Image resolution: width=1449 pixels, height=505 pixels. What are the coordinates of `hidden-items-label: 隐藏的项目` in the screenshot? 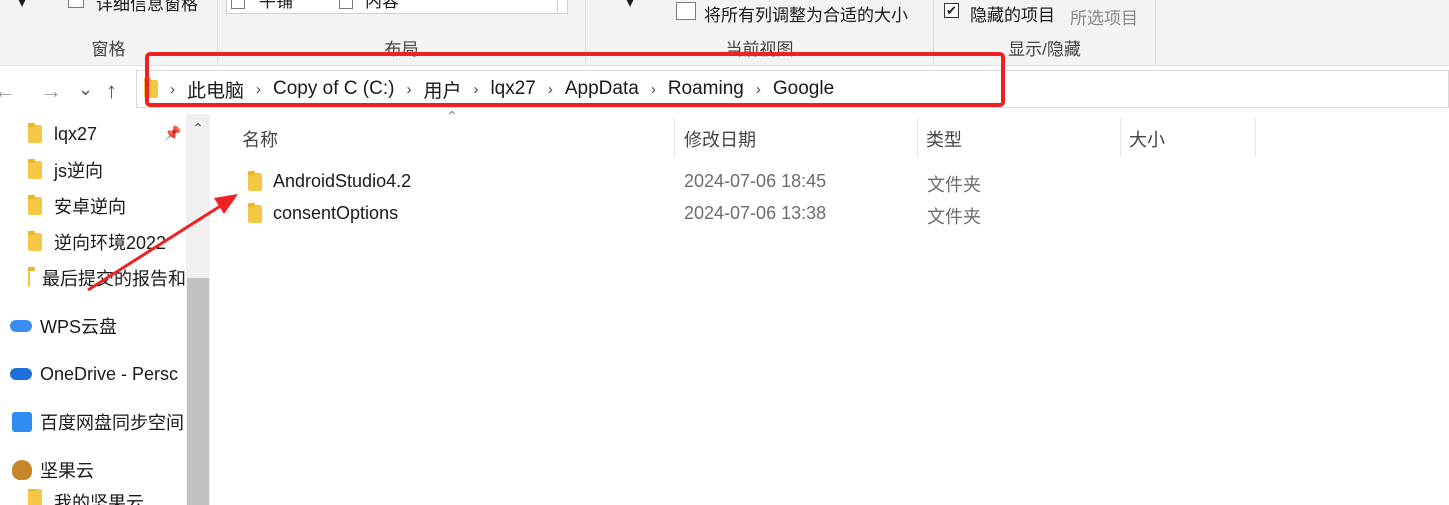 It's located at (1012, 13).